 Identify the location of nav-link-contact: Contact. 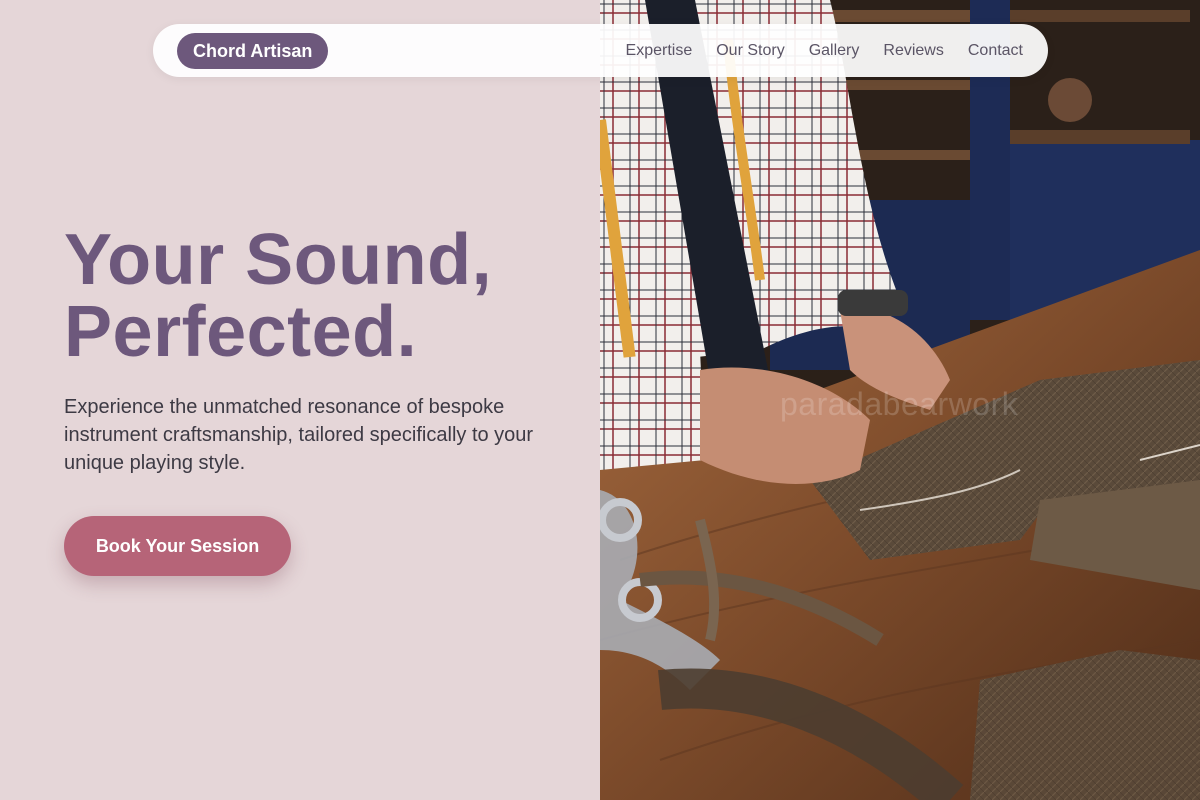
(995, 51).